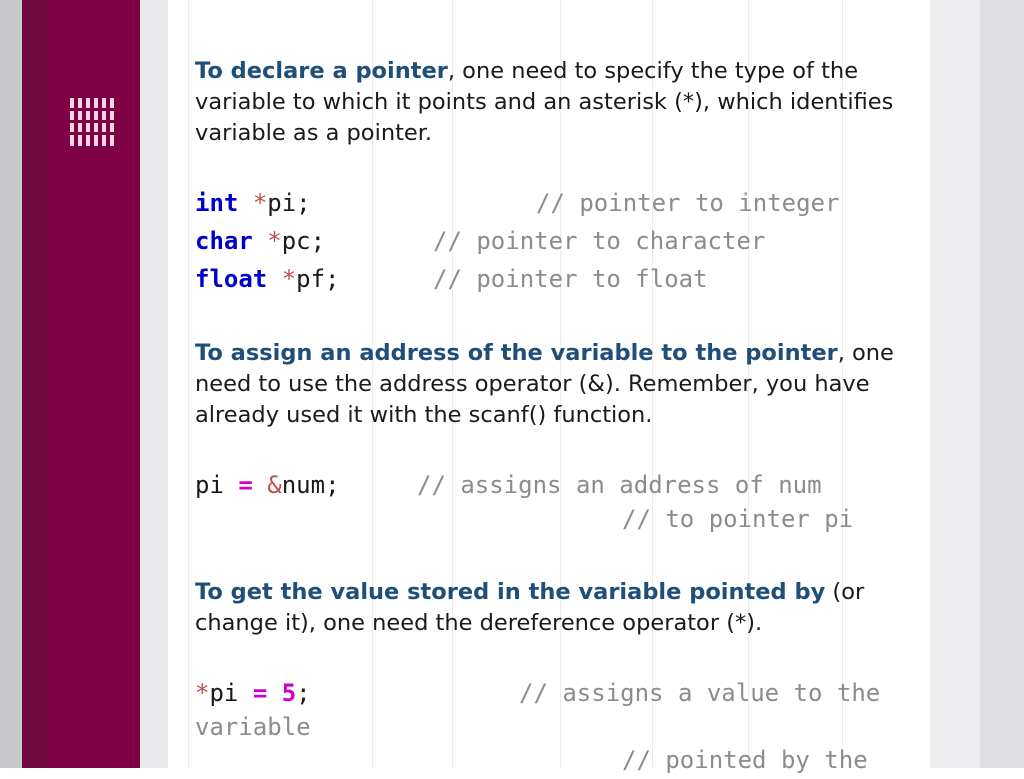  Describe the element at coordinates (570, 279) in the screenshot. I see `comment-float: // pointer to float` at that location.